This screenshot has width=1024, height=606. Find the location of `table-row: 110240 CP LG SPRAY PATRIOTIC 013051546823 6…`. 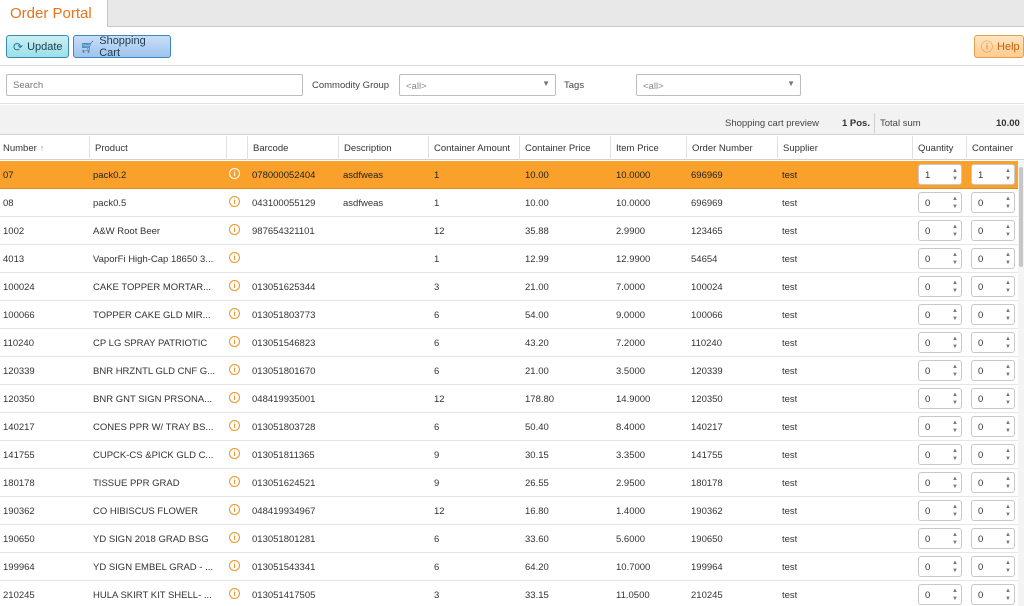

table-row: 110240 CP LG SPRAY PATRIOTIC 013051546823 6… is located at coordinates (512, 343).